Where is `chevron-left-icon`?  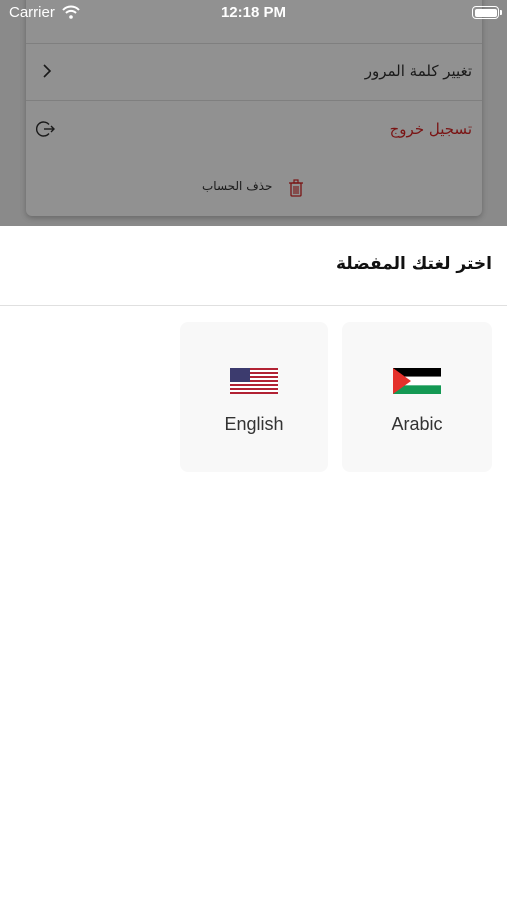
chevron-left-icon is located at coordinates (47, 71).